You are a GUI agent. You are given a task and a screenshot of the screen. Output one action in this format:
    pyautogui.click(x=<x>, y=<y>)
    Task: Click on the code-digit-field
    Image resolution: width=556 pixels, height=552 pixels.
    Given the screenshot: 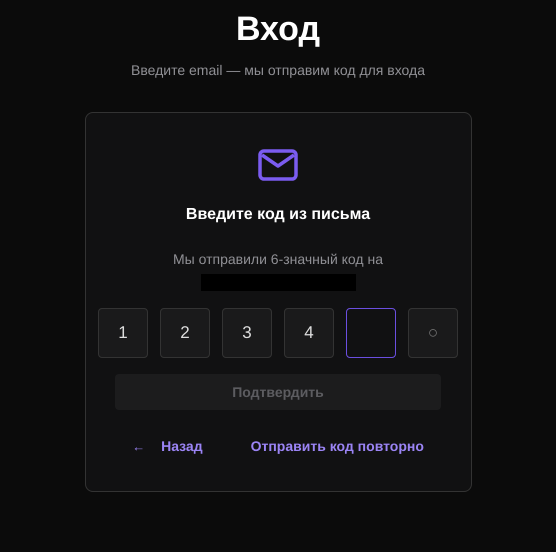 What is the action you would take?
    pyautogui.click(x=371, y=333)
    